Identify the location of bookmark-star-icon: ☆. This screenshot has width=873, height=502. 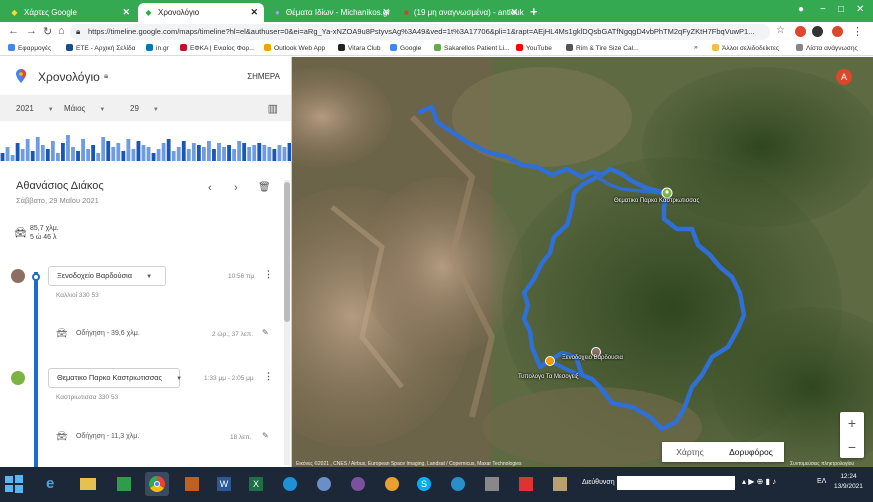
(780, 30).